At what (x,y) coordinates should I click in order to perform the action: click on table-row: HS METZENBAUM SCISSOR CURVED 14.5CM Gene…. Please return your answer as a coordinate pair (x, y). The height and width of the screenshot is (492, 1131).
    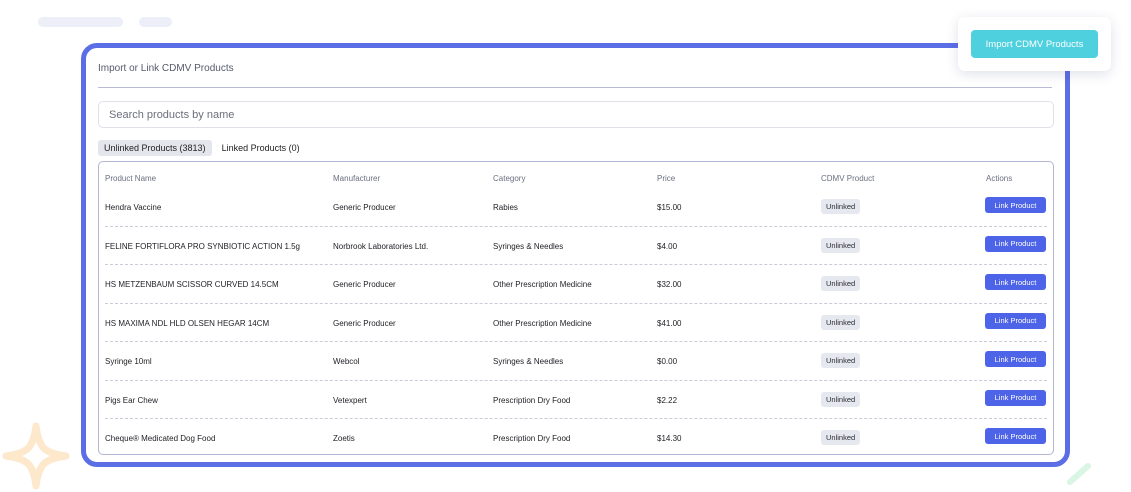
    Looking at the image, I should click on (576, 284).